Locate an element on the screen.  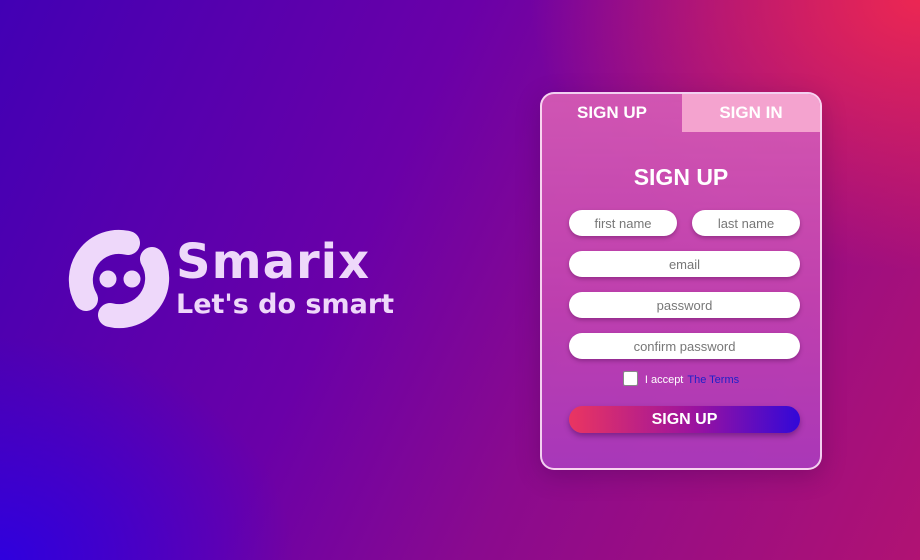
terms-checkbox is located at coordinates (630, 378).